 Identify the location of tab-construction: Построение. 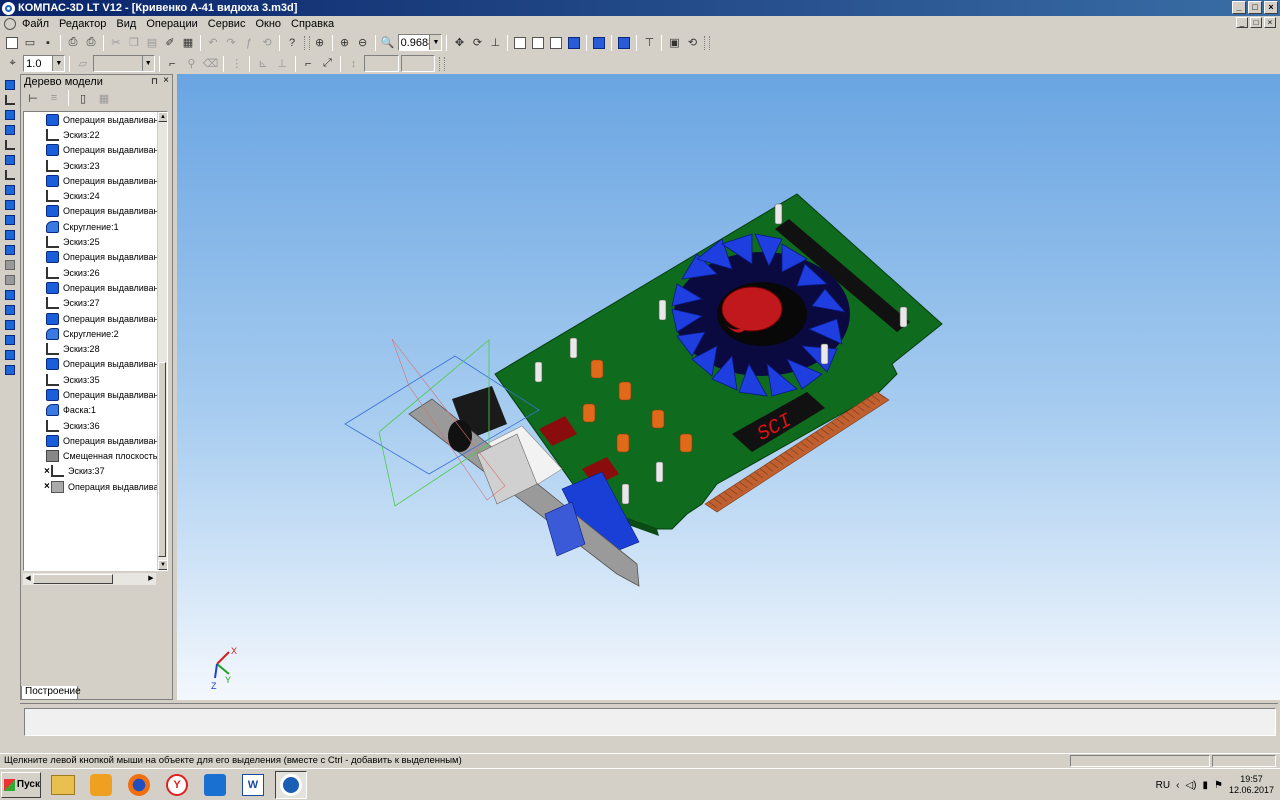
(51, 693).